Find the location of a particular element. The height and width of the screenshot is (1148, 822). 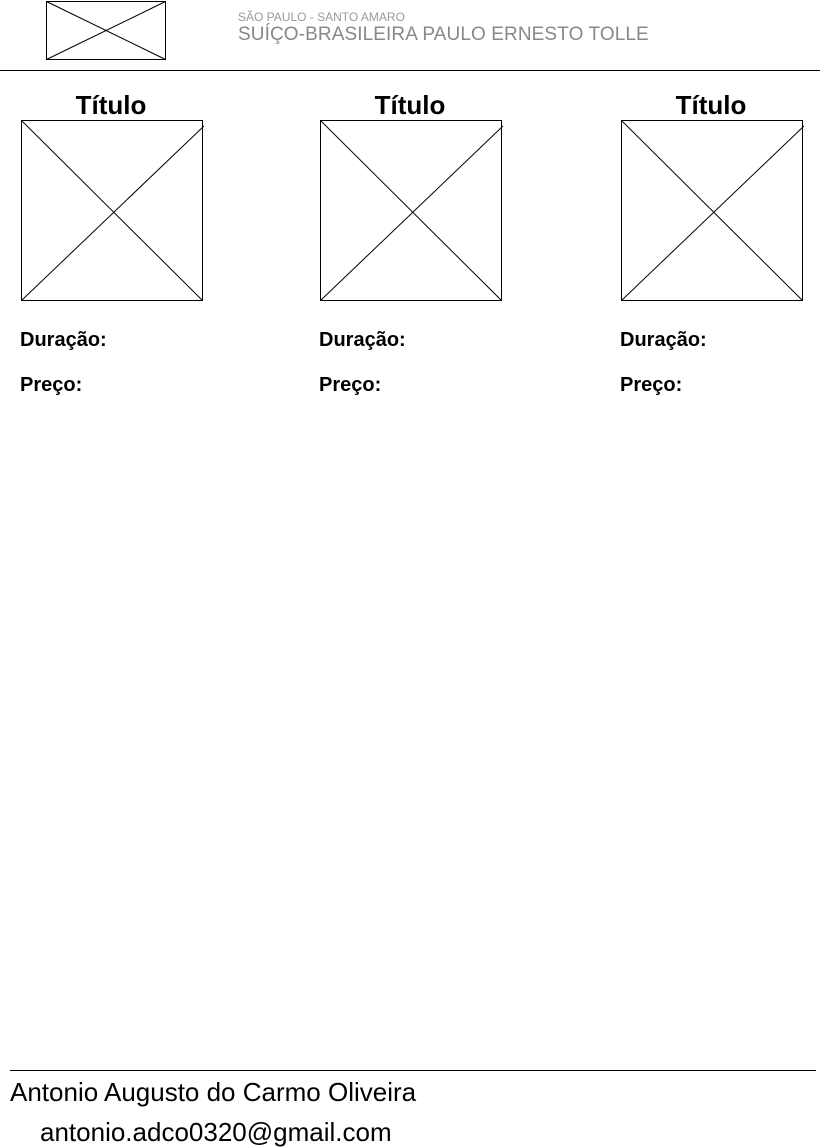

school-name: SUÍÇO-BRASILEIRA PAULO ERNESTO TOLLE is located at coordinates (443, 34).